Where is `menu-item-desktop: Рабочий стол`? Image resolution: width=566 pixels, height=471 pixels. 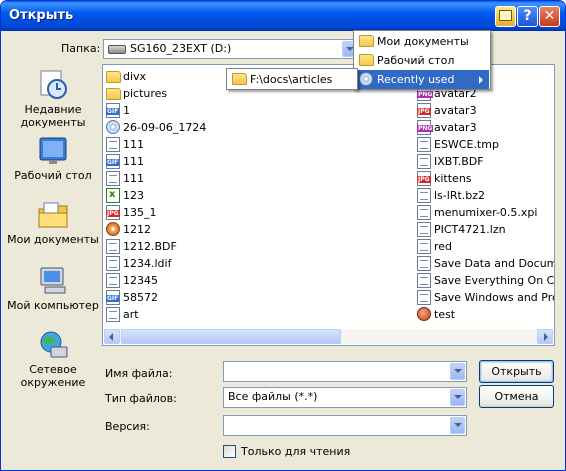
menu-item-desktop: Рабочий стол is located at coordinates (422, 60).